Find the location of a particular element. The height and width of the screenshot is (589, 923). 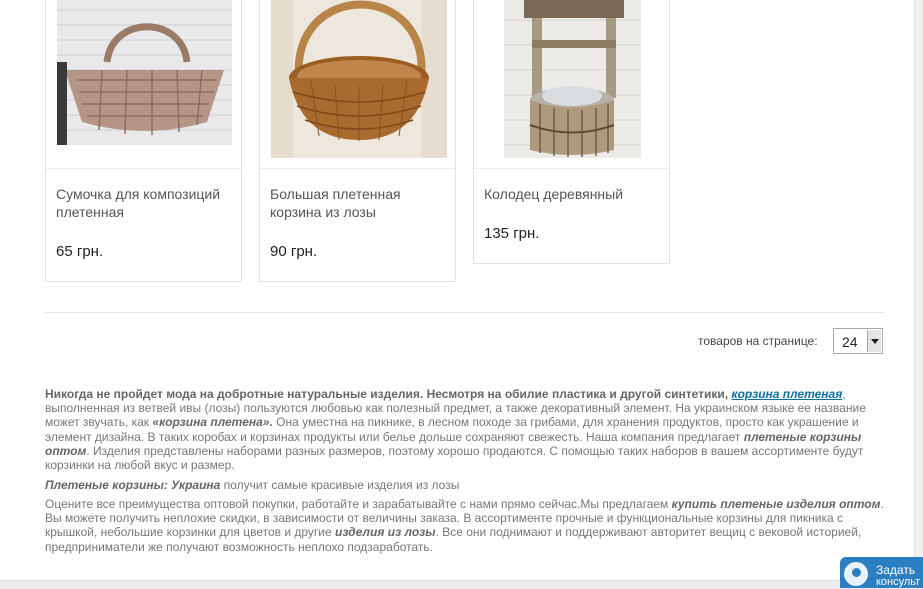

emphasis-text: изделия из лозы is located at coordinates (385, 532).